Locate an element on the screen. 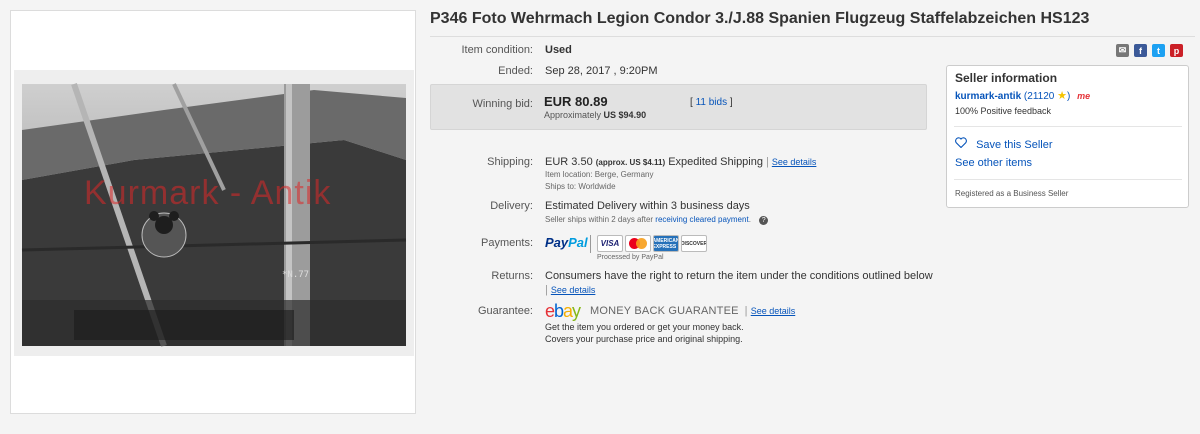 This screenshot has width=1200, height=434. seller-name-row: kurmark-antik (21120 ★) me is located at coordinates (1023, 96).